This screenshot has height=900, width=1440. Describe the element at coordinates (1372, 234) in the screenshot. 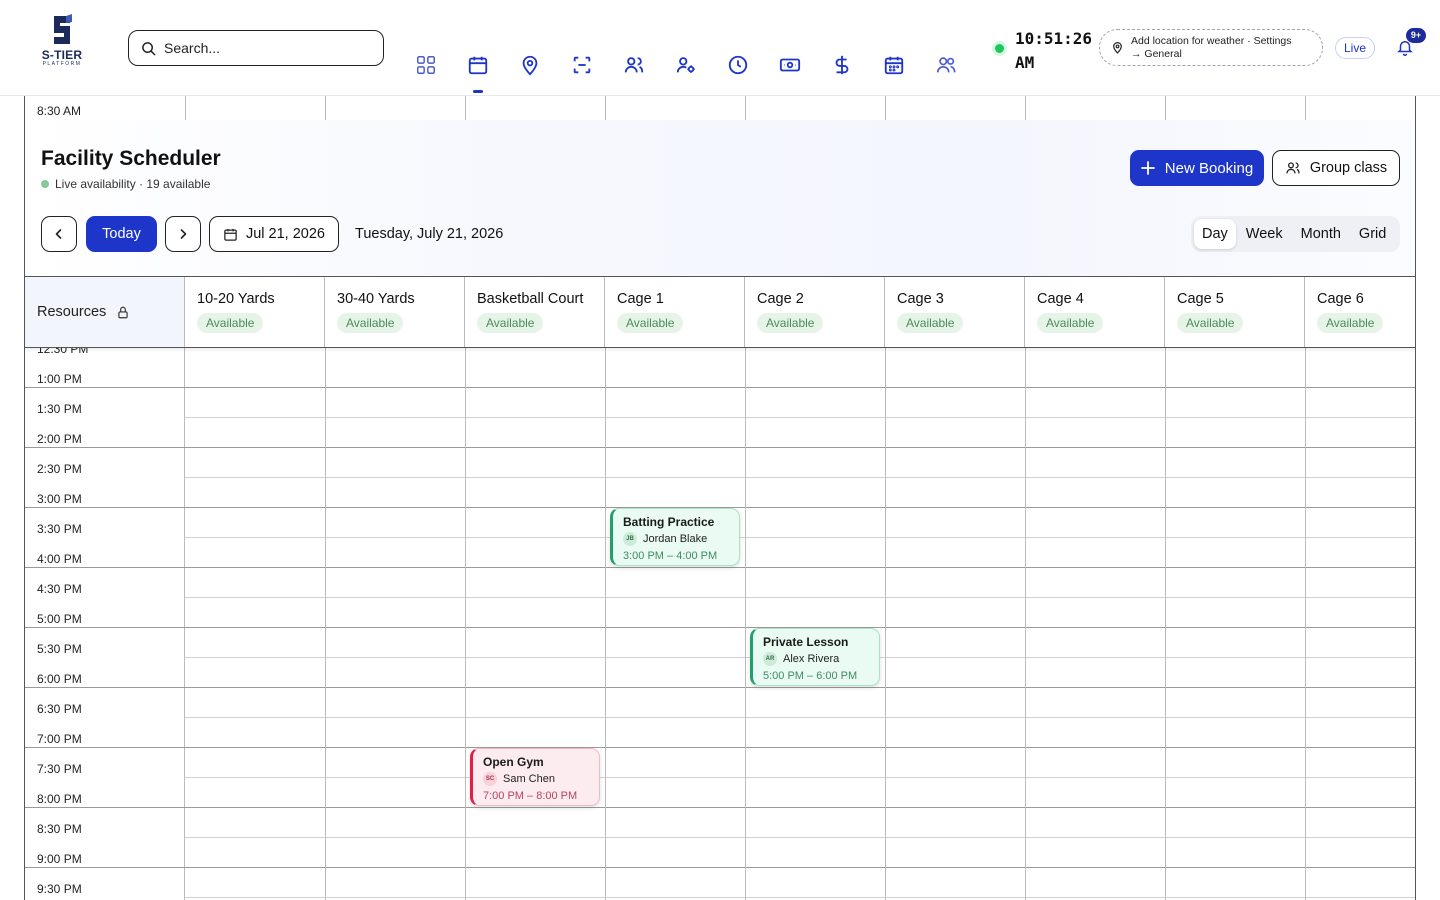

I see `view-grid-option: Grid` at that location.